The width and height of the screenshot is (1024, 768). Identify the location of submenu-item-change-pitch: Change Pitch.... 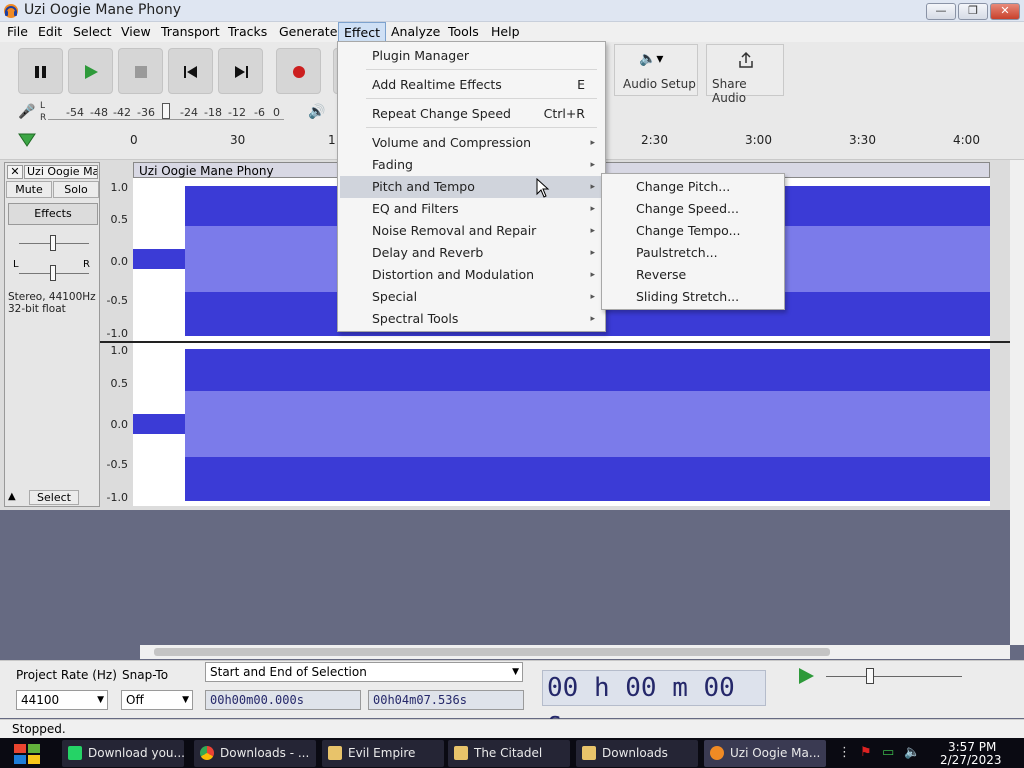
(693, 187).